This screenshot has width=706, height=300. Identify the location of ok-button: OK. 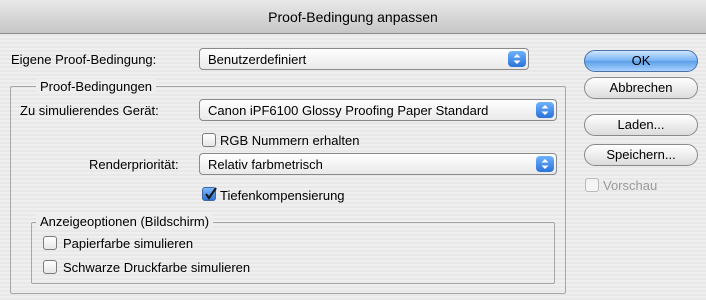
(641, 61).